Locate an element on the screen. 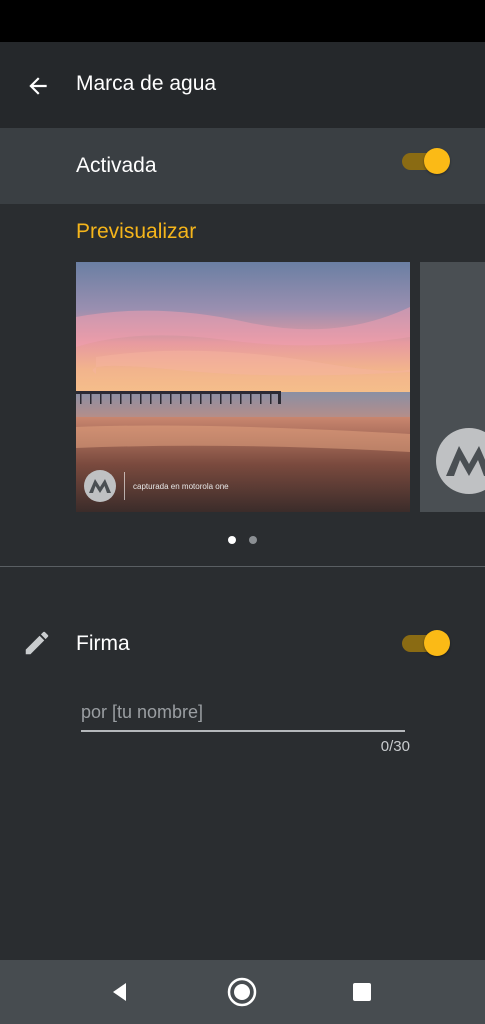  app-bar: Marca de agua is located at coordinates (242, 85).